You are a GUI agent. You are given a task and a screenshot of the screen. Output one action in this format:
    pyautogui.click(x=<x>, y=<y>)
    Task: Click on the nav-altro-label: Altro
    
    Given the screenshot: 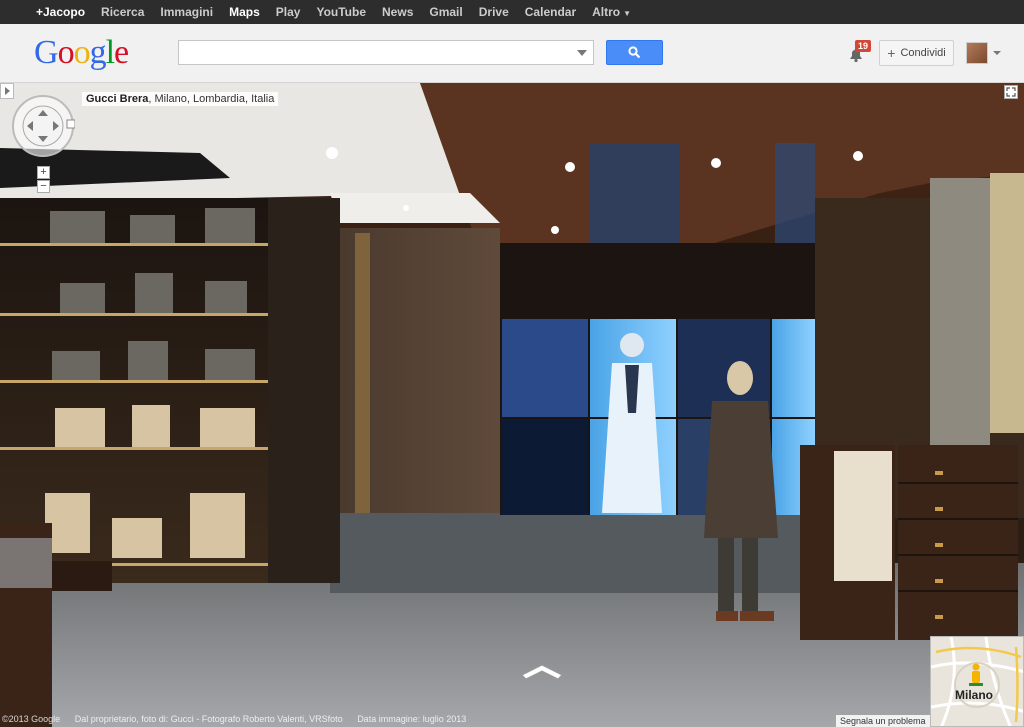 What is the action you would take?
    pyautogui.click(x=606, y=12)
    